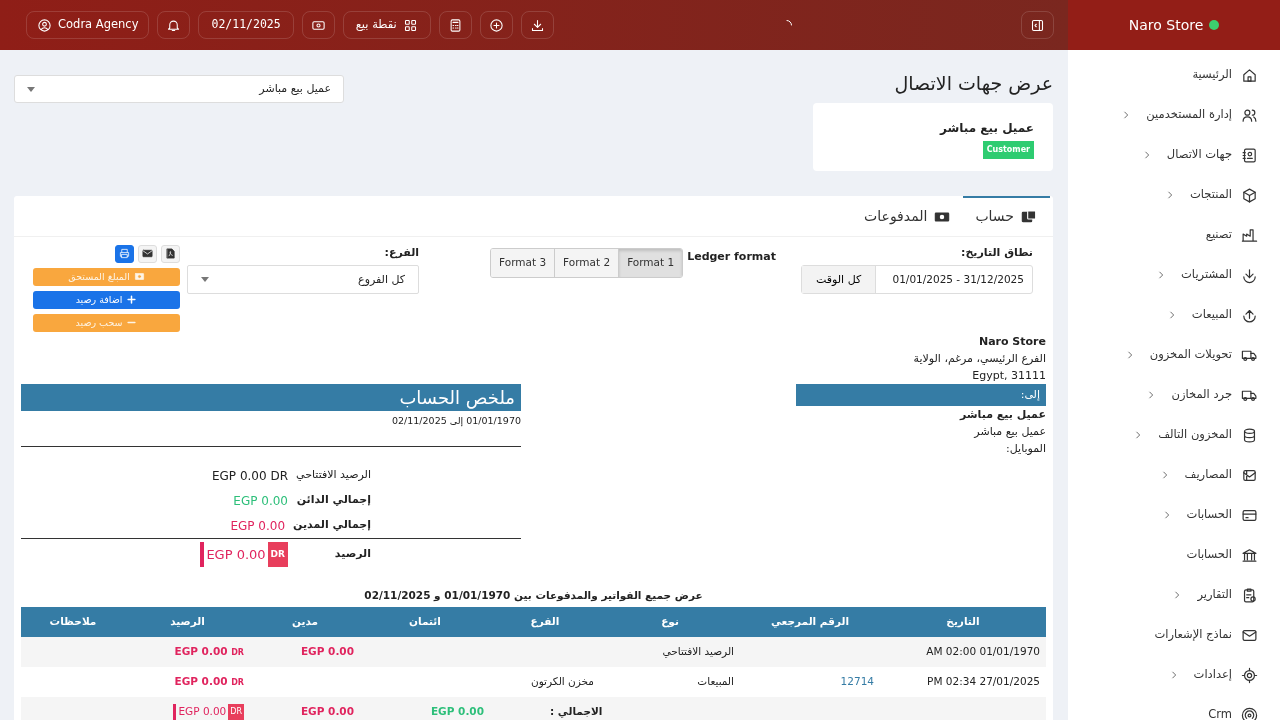 The width and height of the screenshot is (1280, 720). What do you see at coordinates (1008, 149) in the screenshot?
I see `customer-badge: Customer` at bounding box center [1008, 149].